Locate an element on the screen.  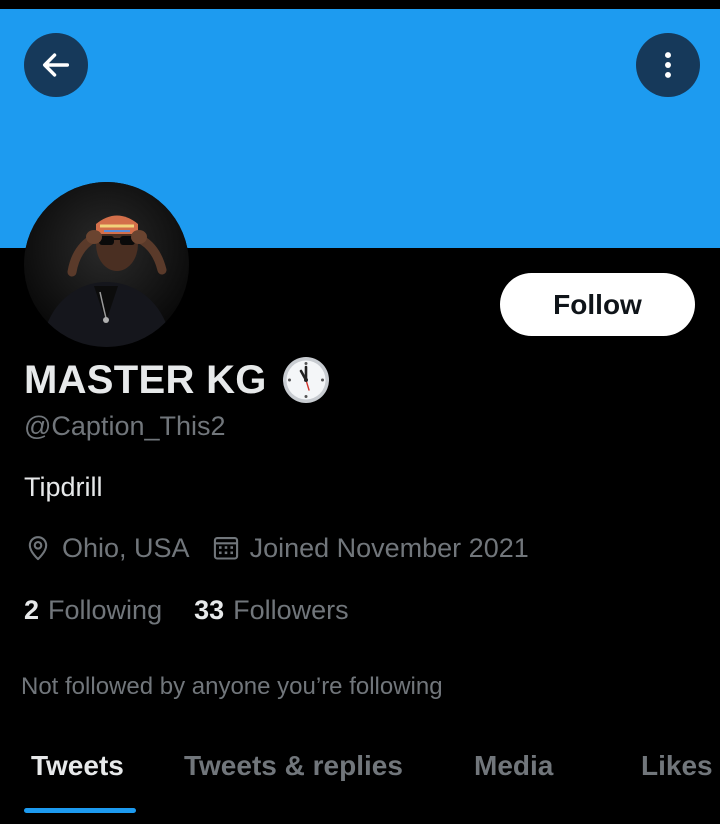
following-stat: 2 Following is located at coordinates (93, 610).